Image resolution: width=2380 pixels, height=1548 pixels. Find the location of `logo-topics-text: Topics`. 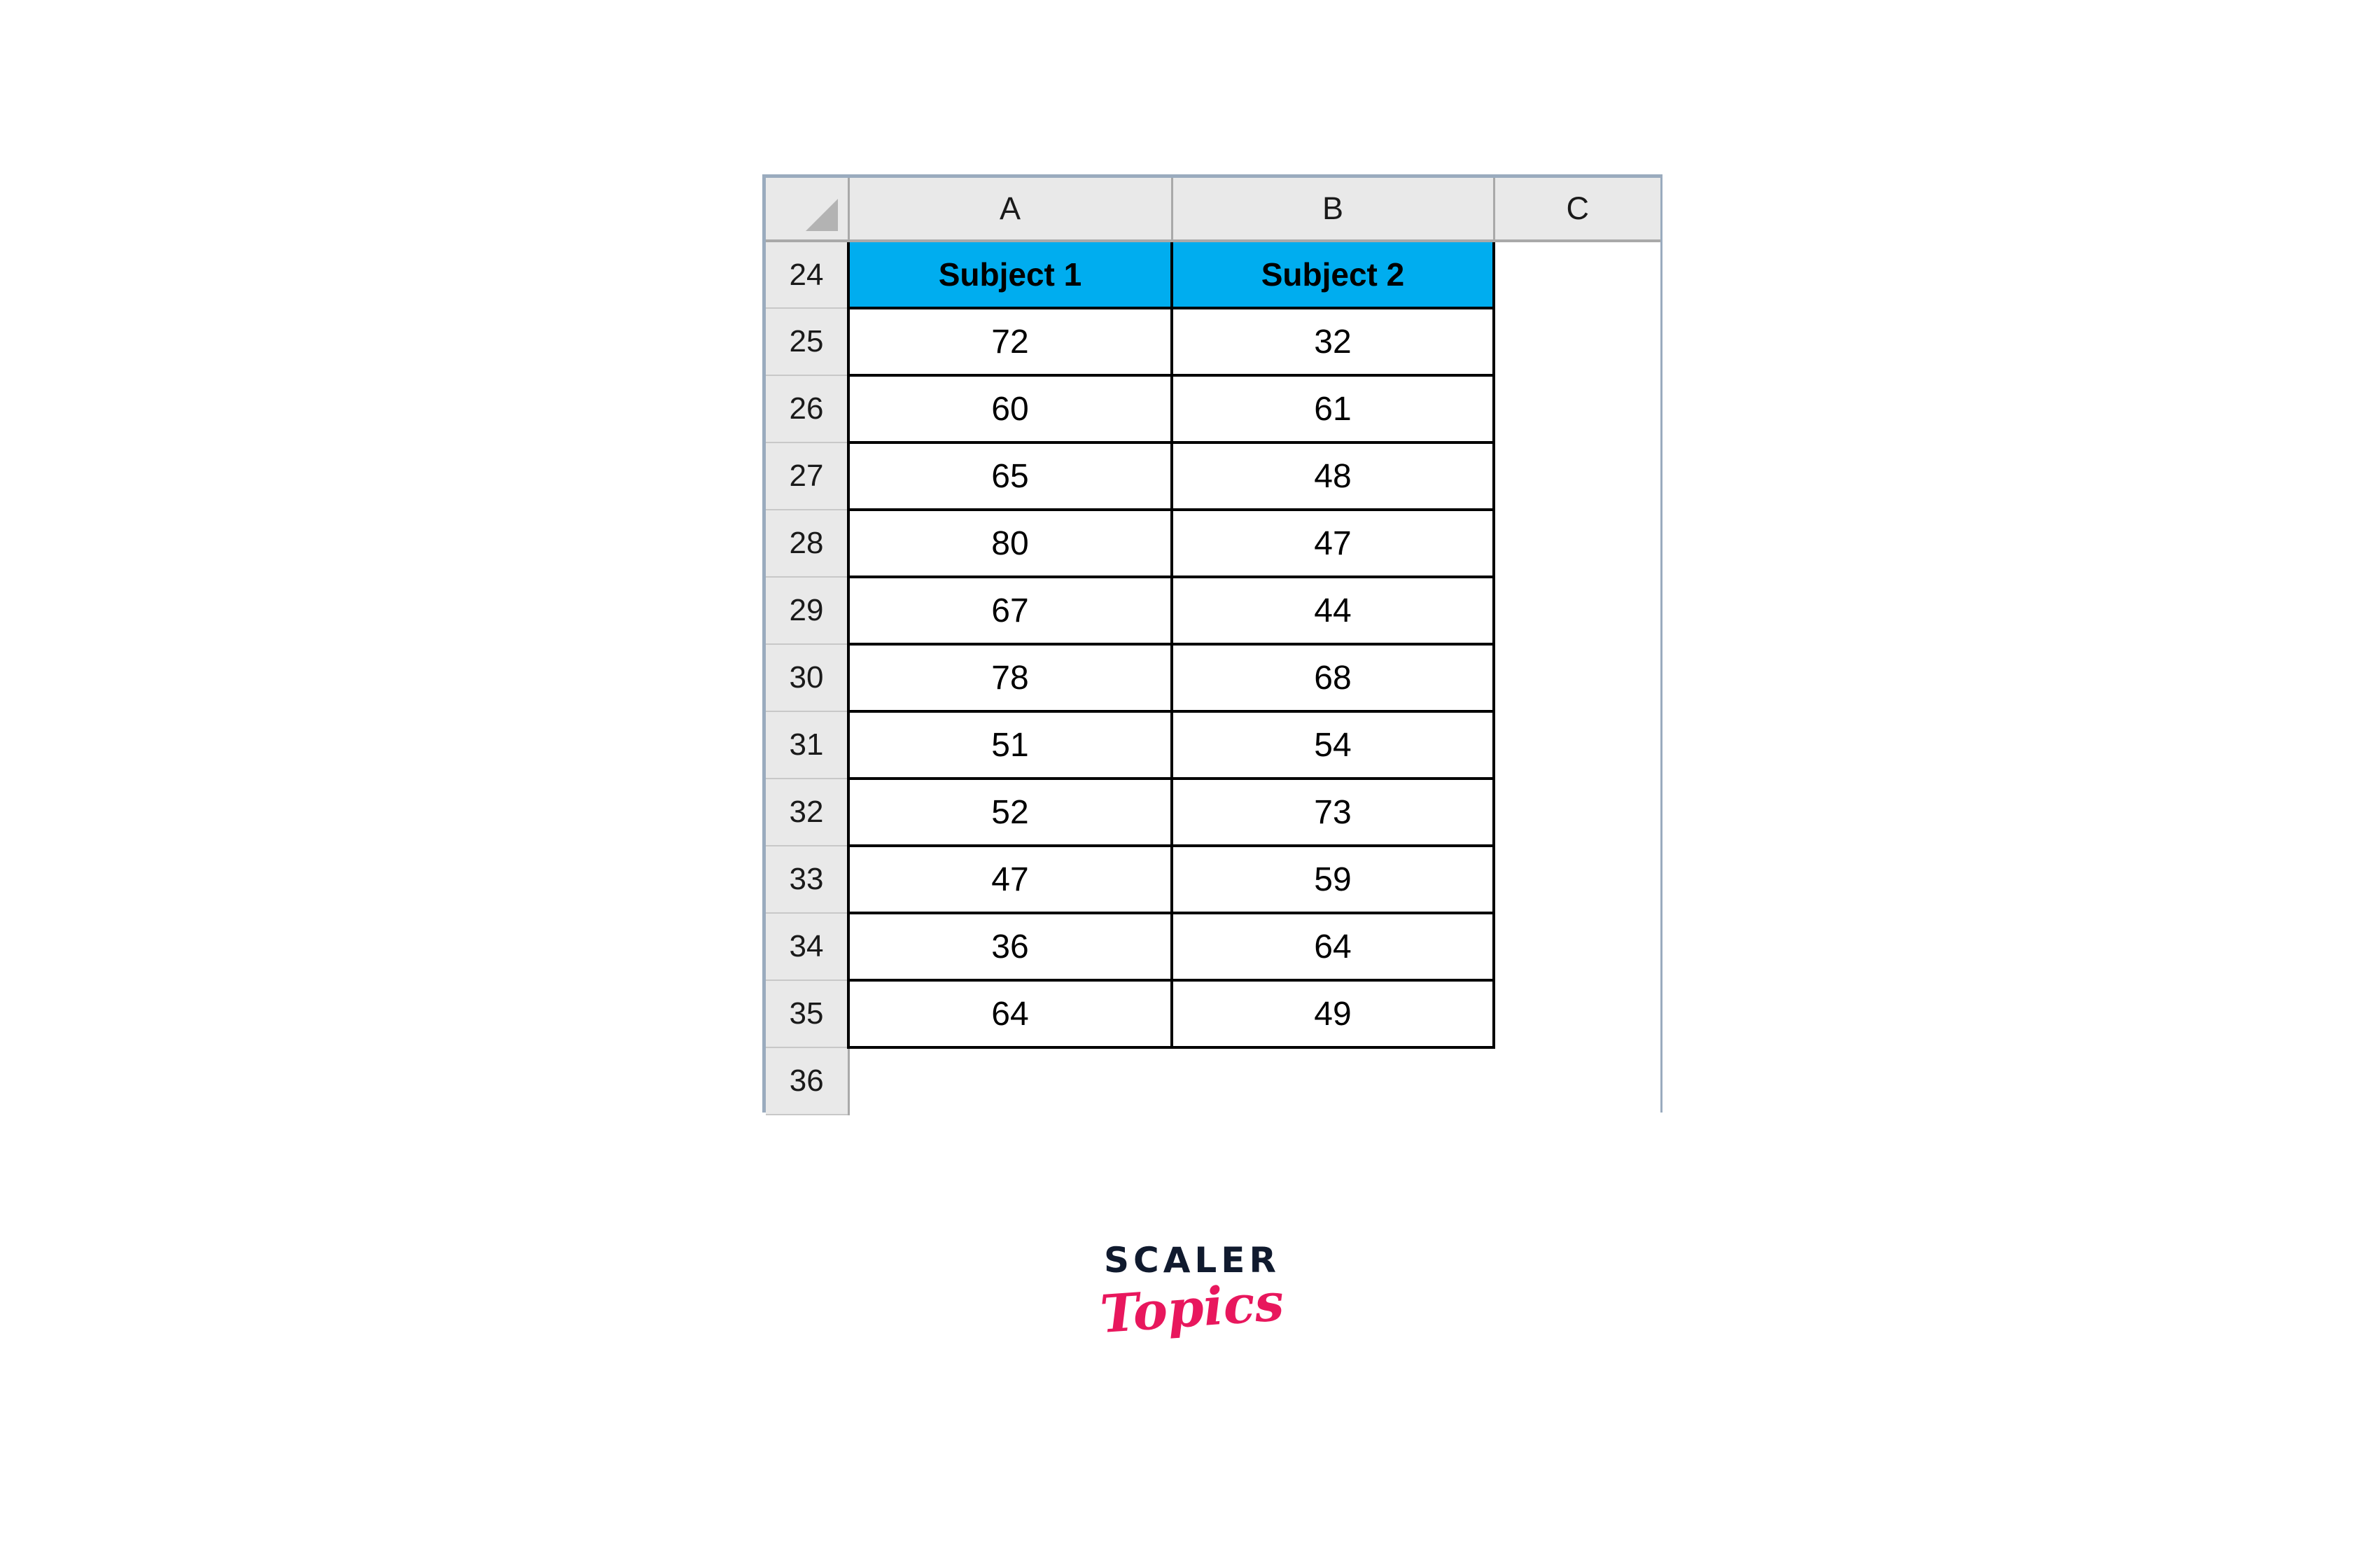

logo-topics-text: Topics is located at coordinates (1192, 1308).